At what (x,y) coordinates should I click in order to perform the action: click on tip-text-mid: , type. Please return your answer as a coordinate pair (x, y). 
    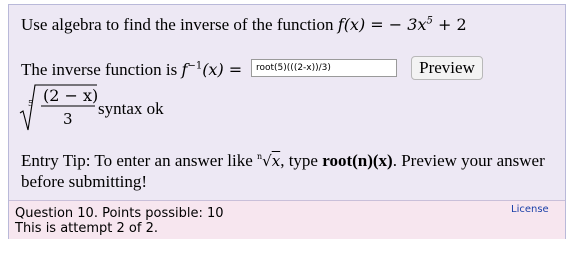
    Looking at the image, I should click on (301, 160).